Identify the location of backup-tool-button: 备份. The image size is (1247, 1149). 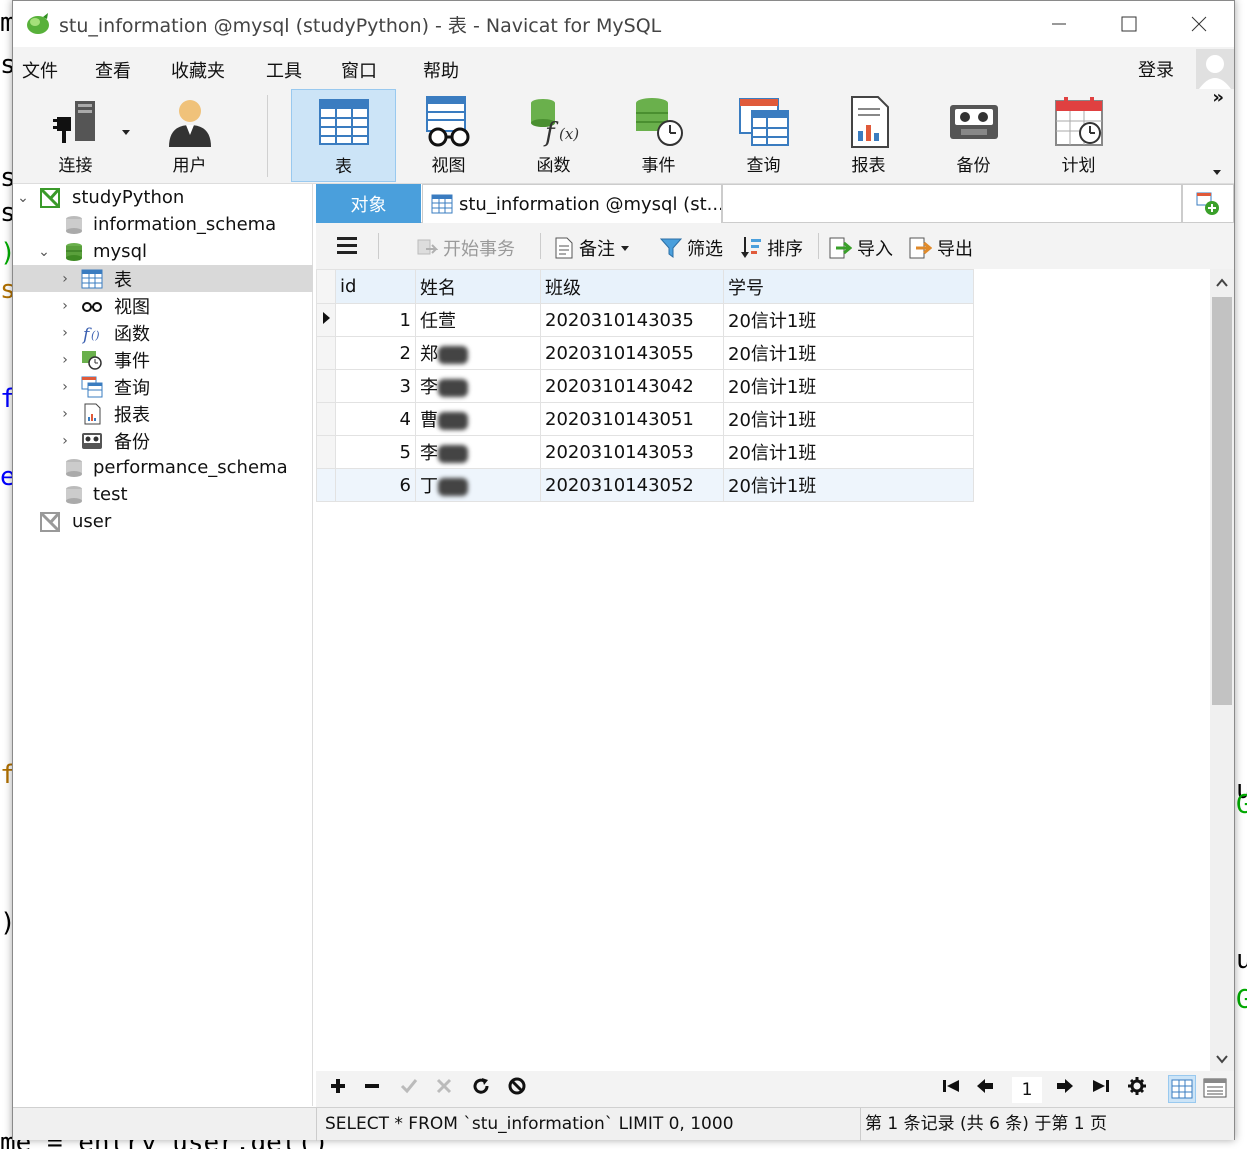
(973, 135).